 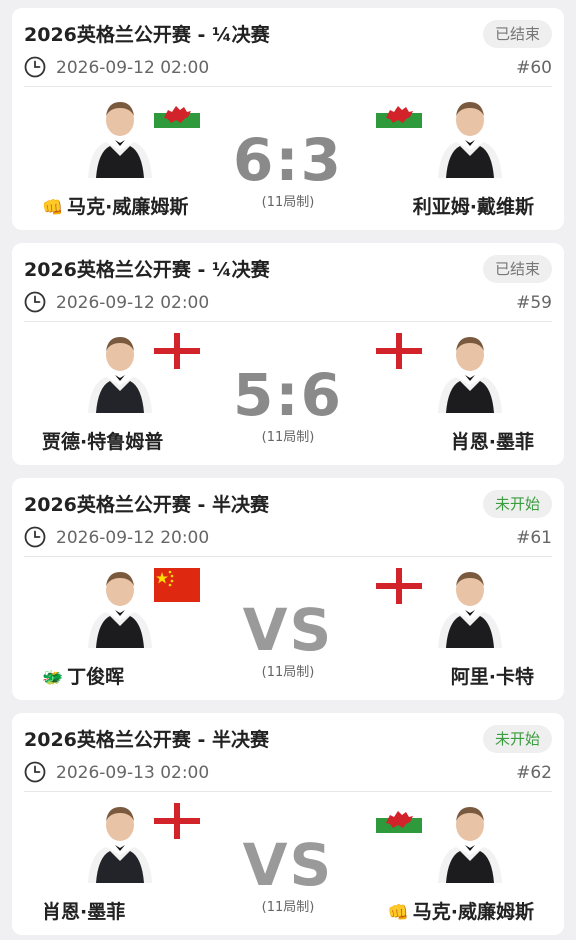 What do you see at coordinates (288, 395) in the screenshot?
I see `match-score: 5:6` at bounding box center [288, 395].